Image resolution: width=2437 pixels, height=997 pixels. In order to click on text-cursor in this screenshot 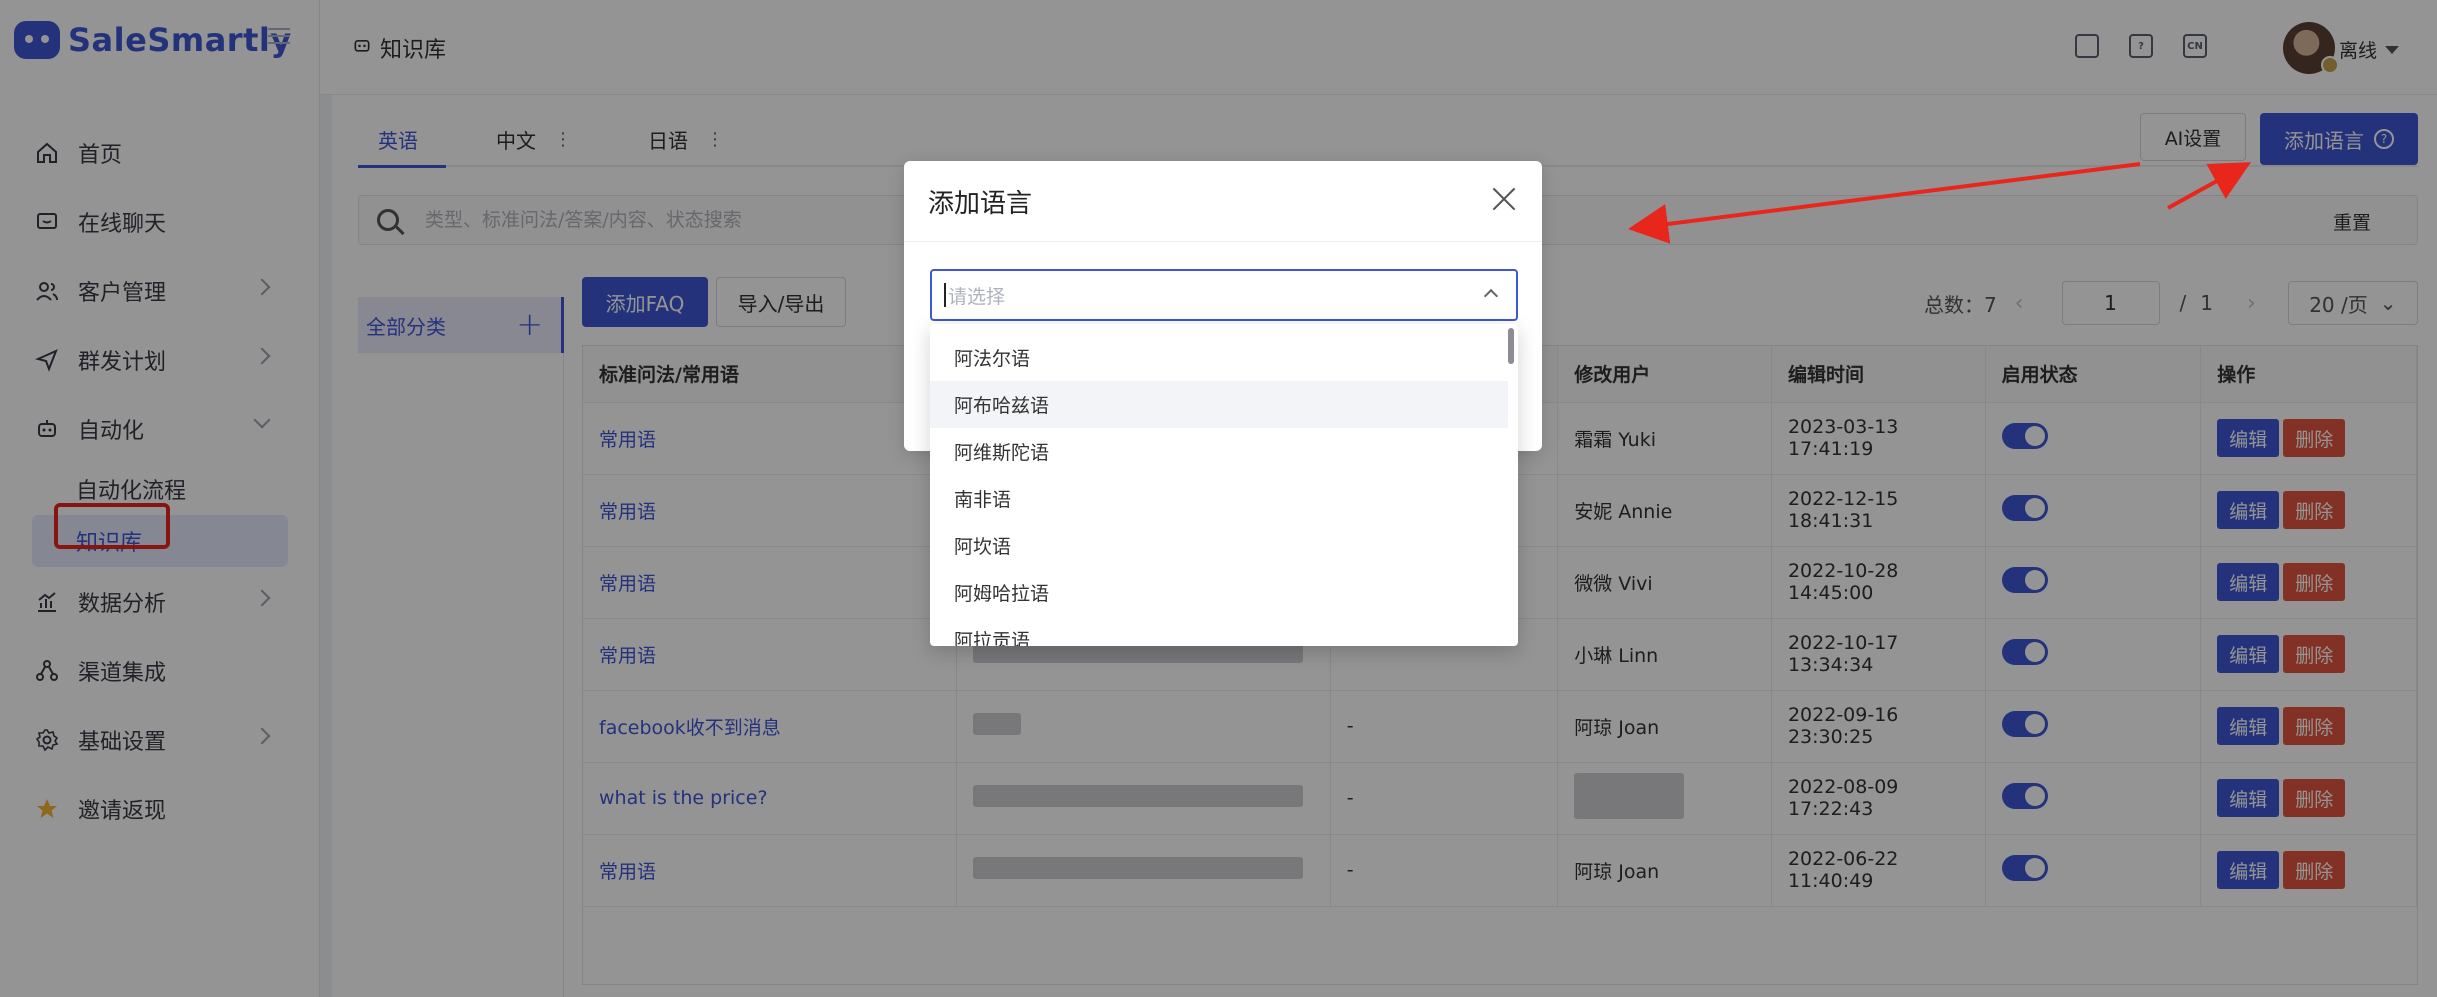, I will do `click(945, 295)`.